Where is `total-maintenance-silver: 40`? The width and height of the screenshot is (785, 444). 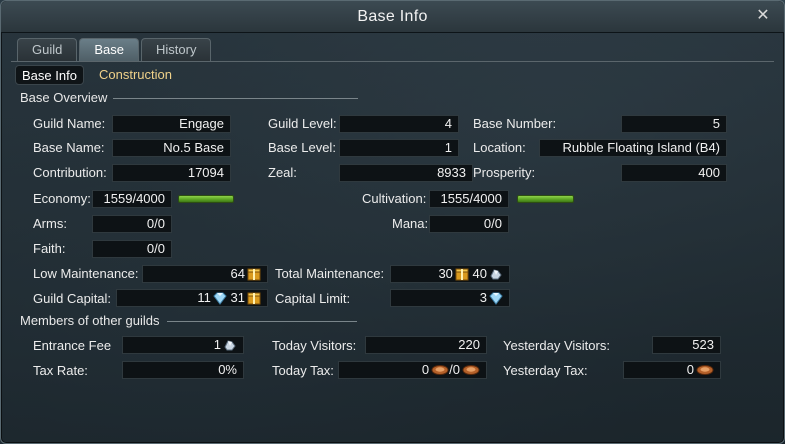 total-maintenance-silver: 40 is located at coordinates (479, 273).